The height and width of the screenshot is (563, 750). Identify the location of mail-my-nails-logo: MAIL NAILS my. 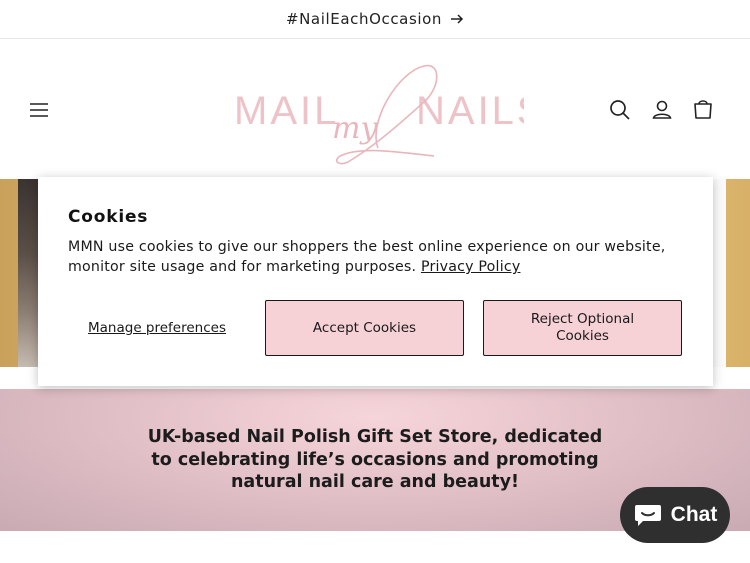
(376, 111).